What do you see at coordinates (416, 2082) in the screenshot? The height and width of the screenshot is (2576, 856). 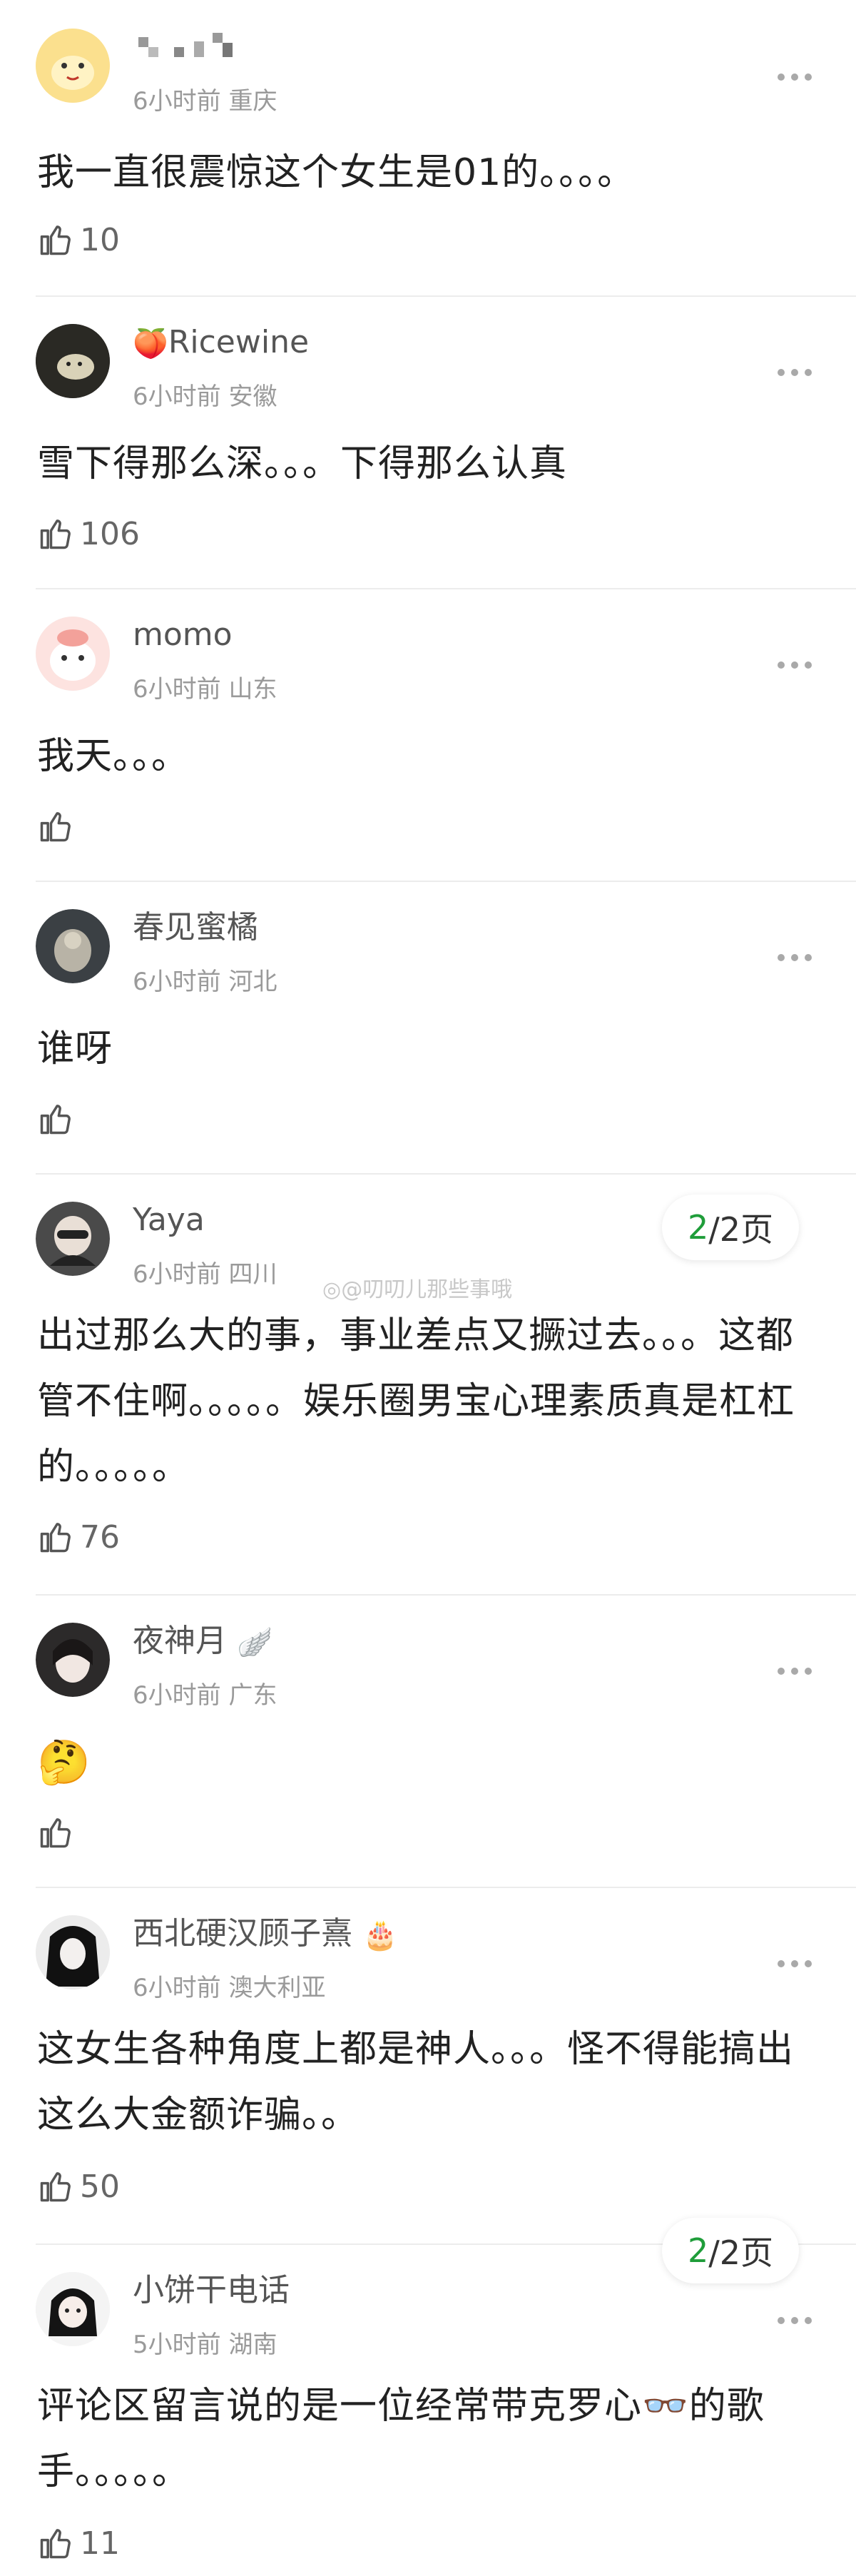 I see `comment-text: 这女生各种角度上都是神人。。。怪不得能搞出这么大金额诈骗。。` at bounding box center [416, 2082].